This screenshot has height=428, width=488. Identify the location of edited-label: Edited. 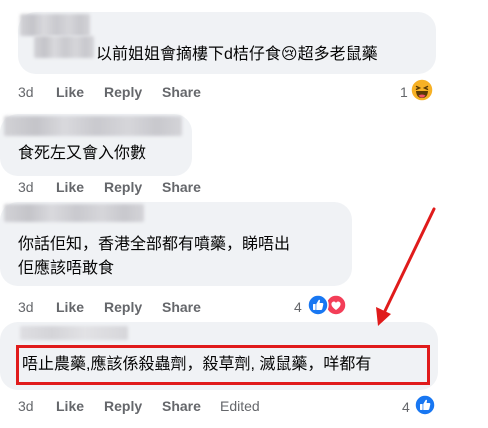
(240, 406).